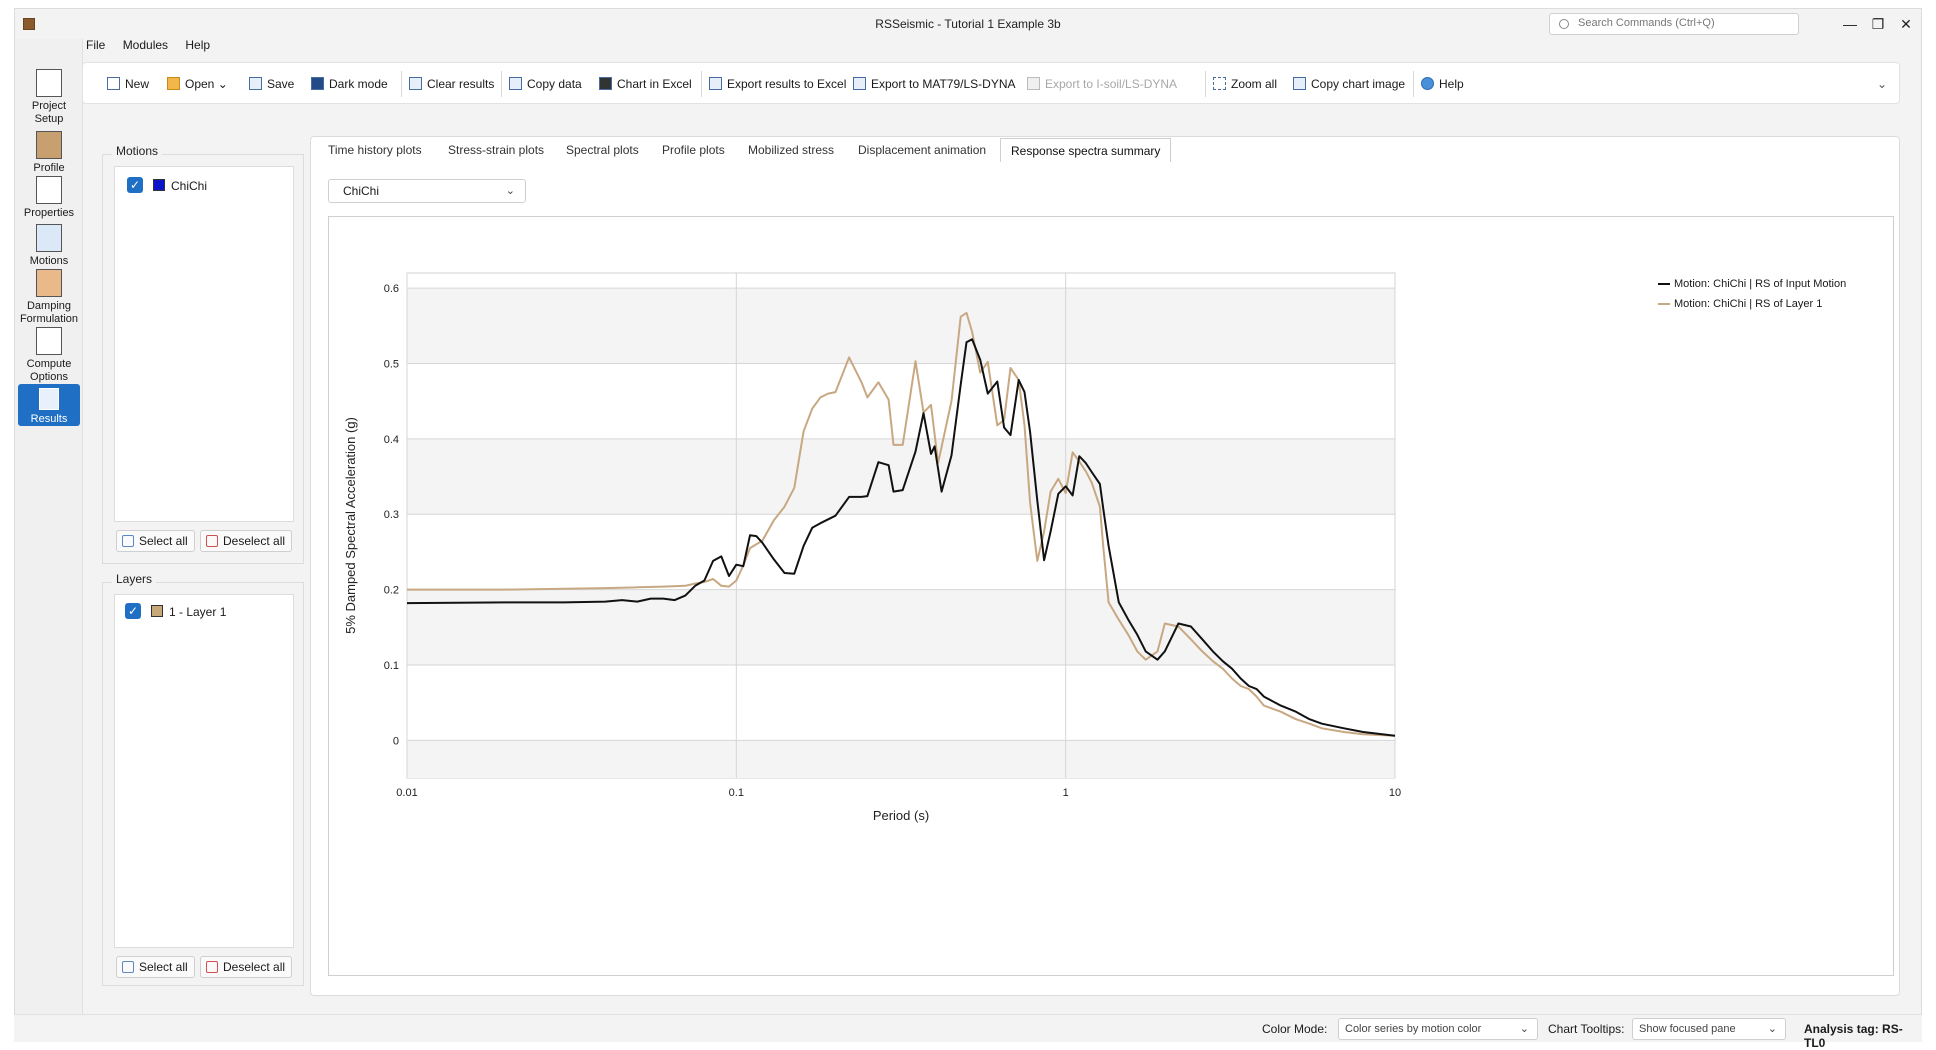 Image resolution: width=1936 pixels, height=1050 pixels. I want to click on tab-profile: Profile plots, so click(693, 150).